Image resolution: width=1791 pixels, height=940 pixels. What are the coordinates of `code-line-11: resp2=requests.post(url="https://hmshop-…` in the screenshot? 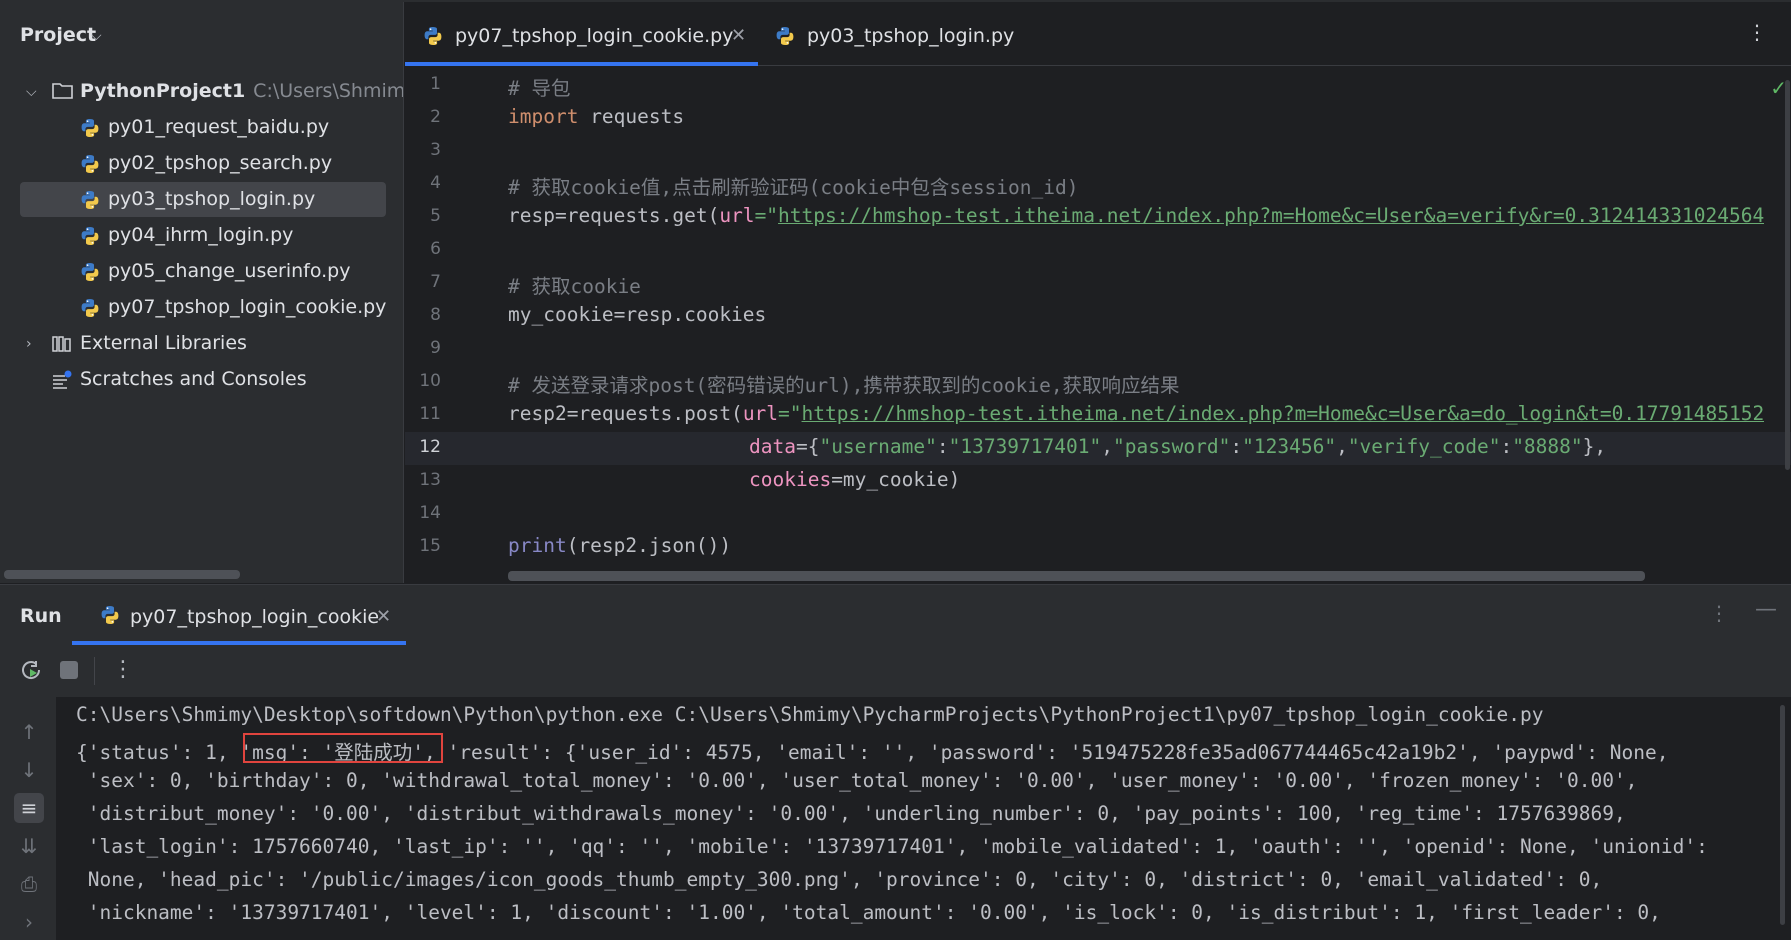 It's located at (1136, 413).